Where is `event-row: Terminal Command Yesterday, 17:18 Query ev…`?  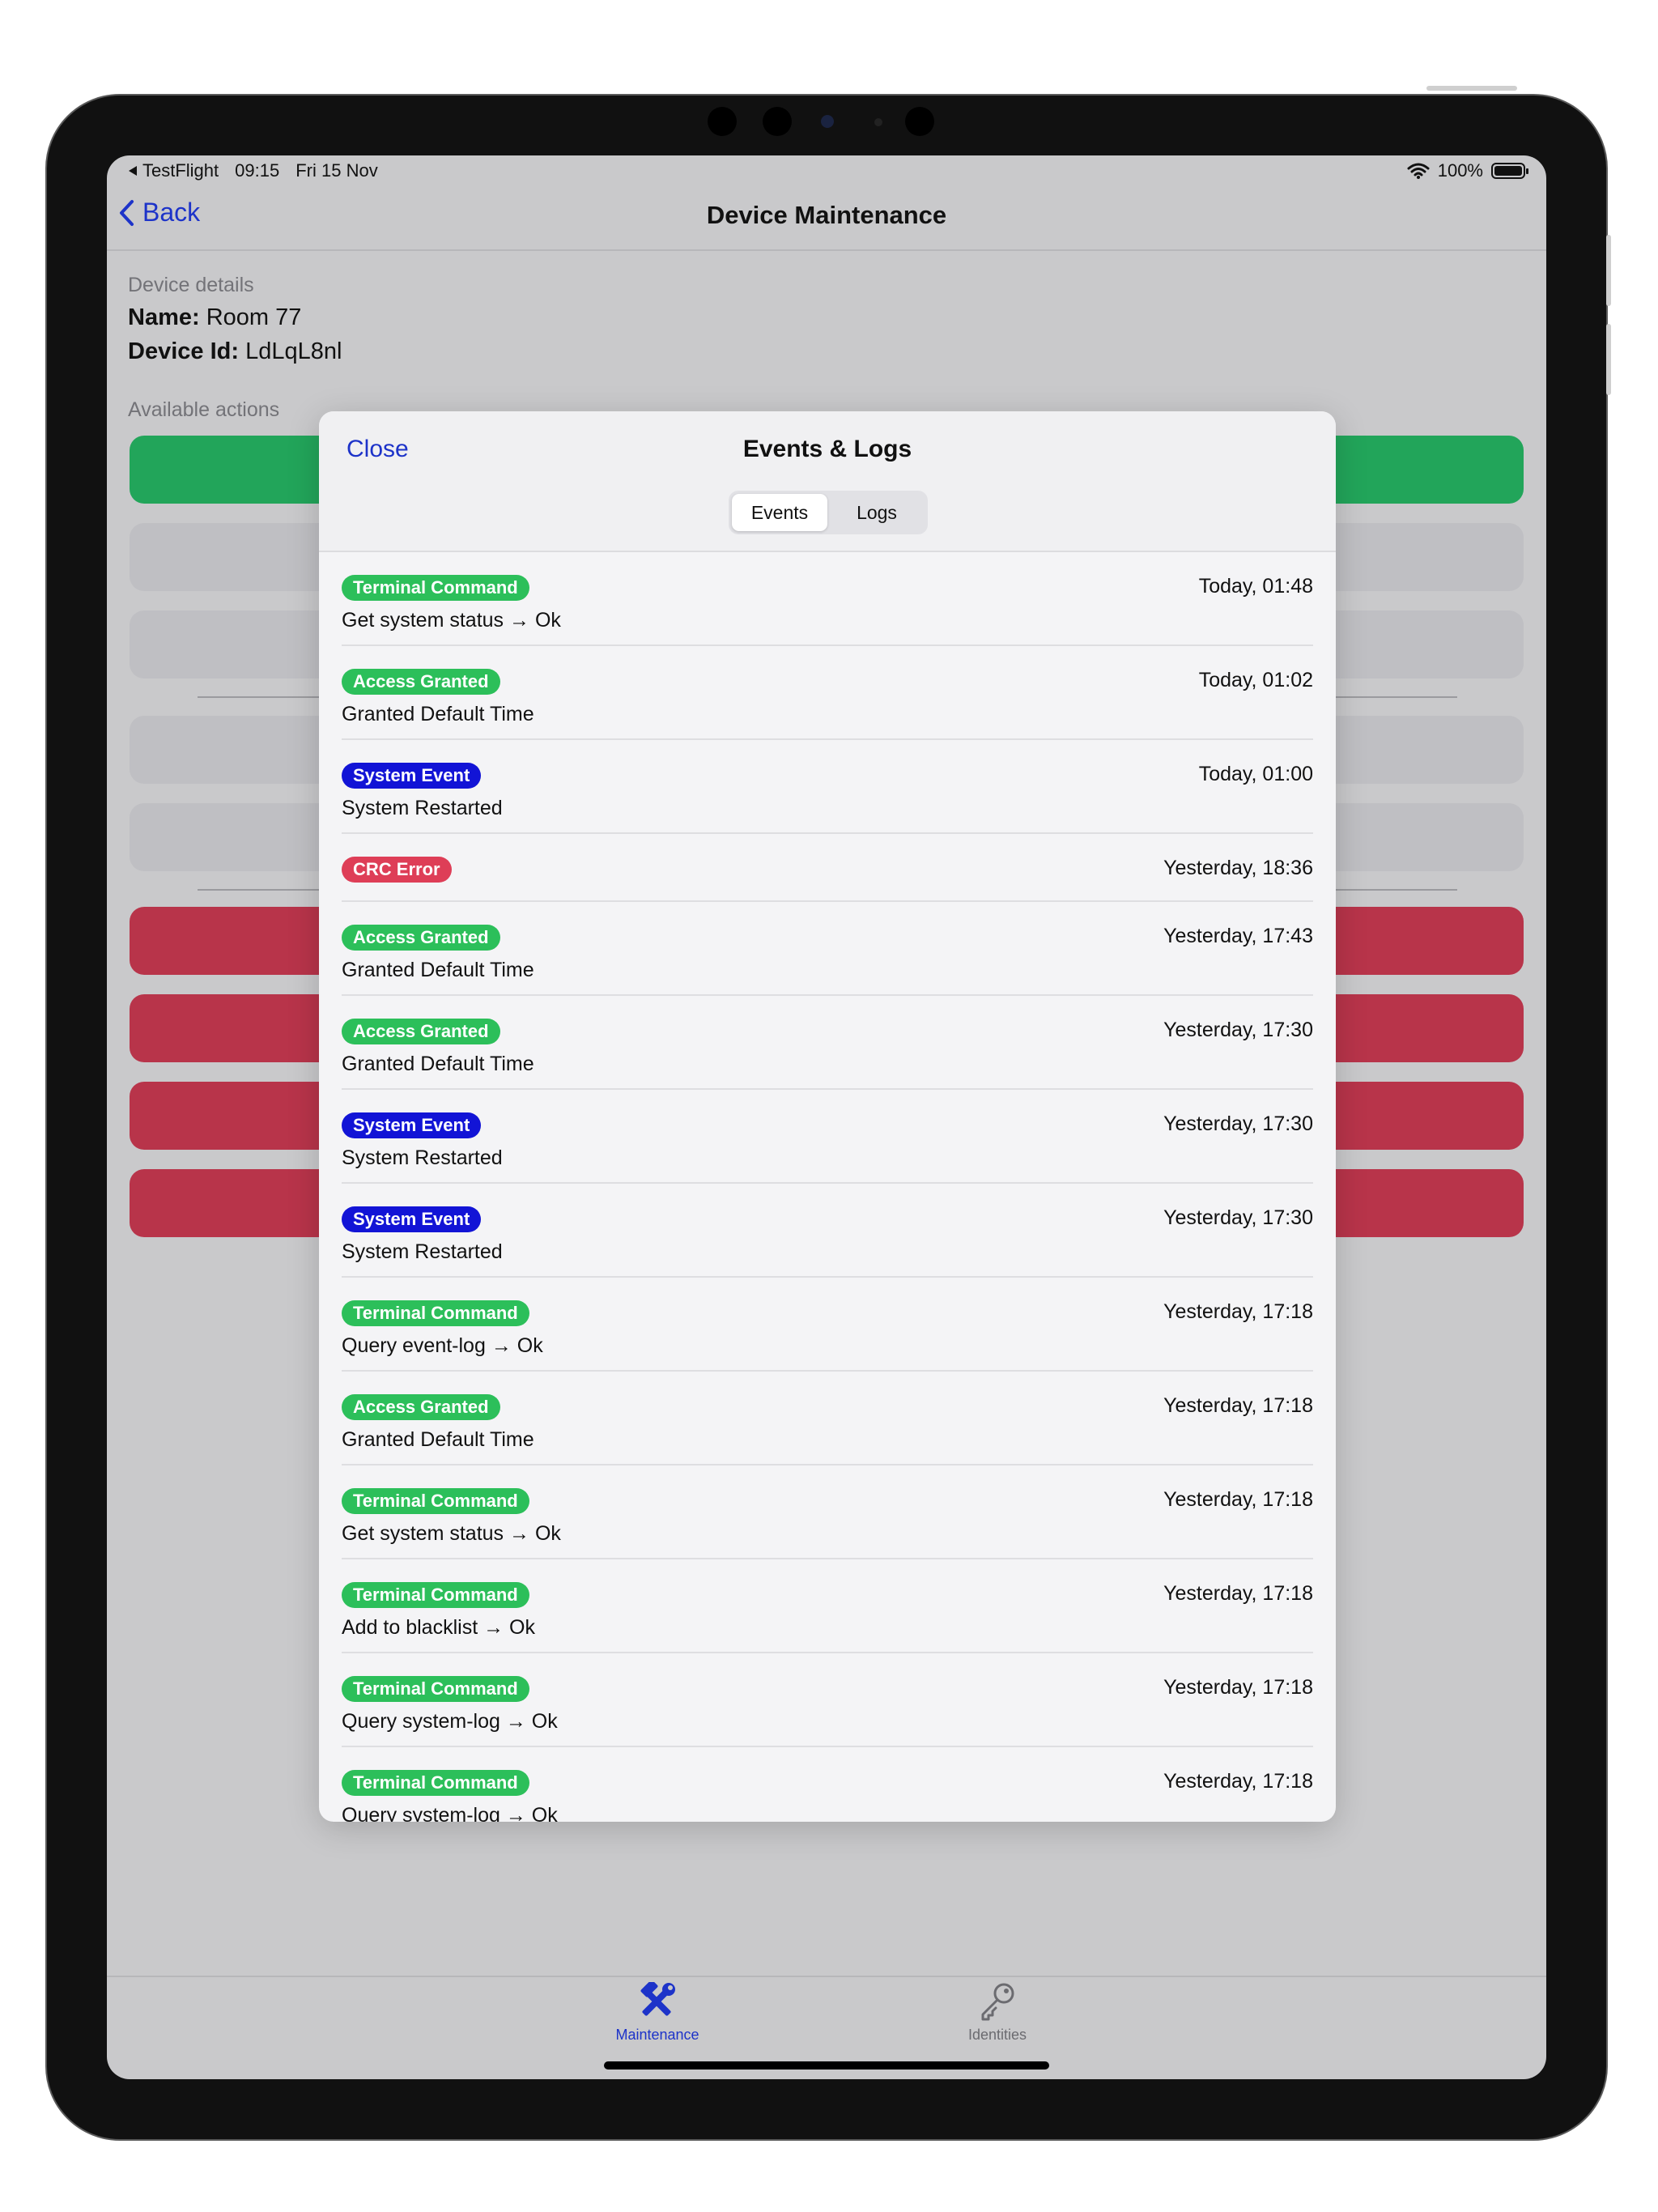
event-row: Terminal Command Yesterday, 17:18 Query ev… is located at coordinates (827, 1325).